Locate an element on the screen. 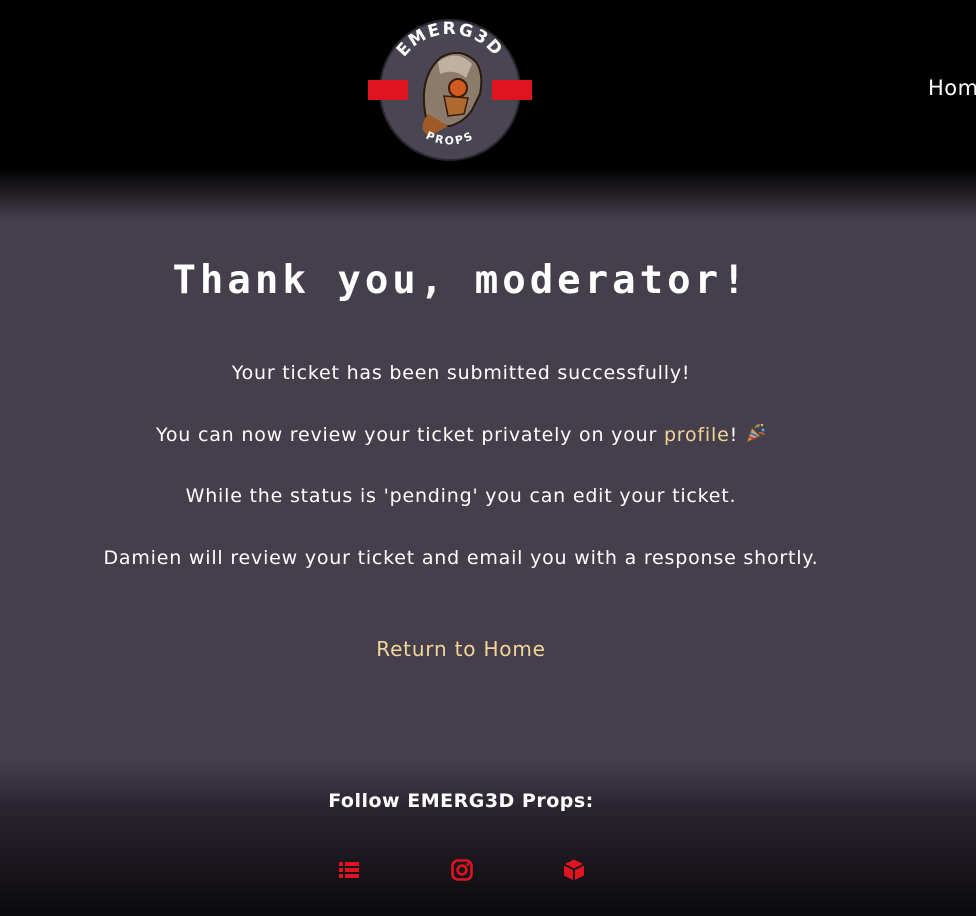 The height and width of the screenshot is (916, 976). profile-link: profile is located at coordinates (697, 435).